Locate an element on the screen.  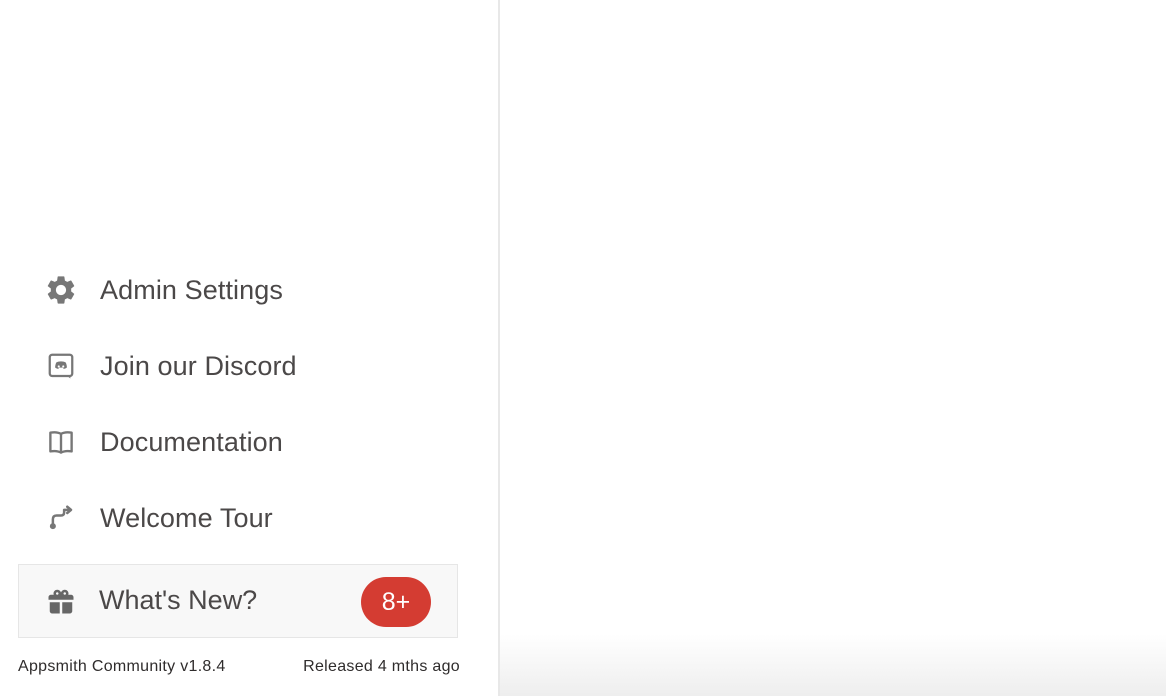
welcome-tour-menu-item: Welcome Tour is located at coordinates (249, 518).